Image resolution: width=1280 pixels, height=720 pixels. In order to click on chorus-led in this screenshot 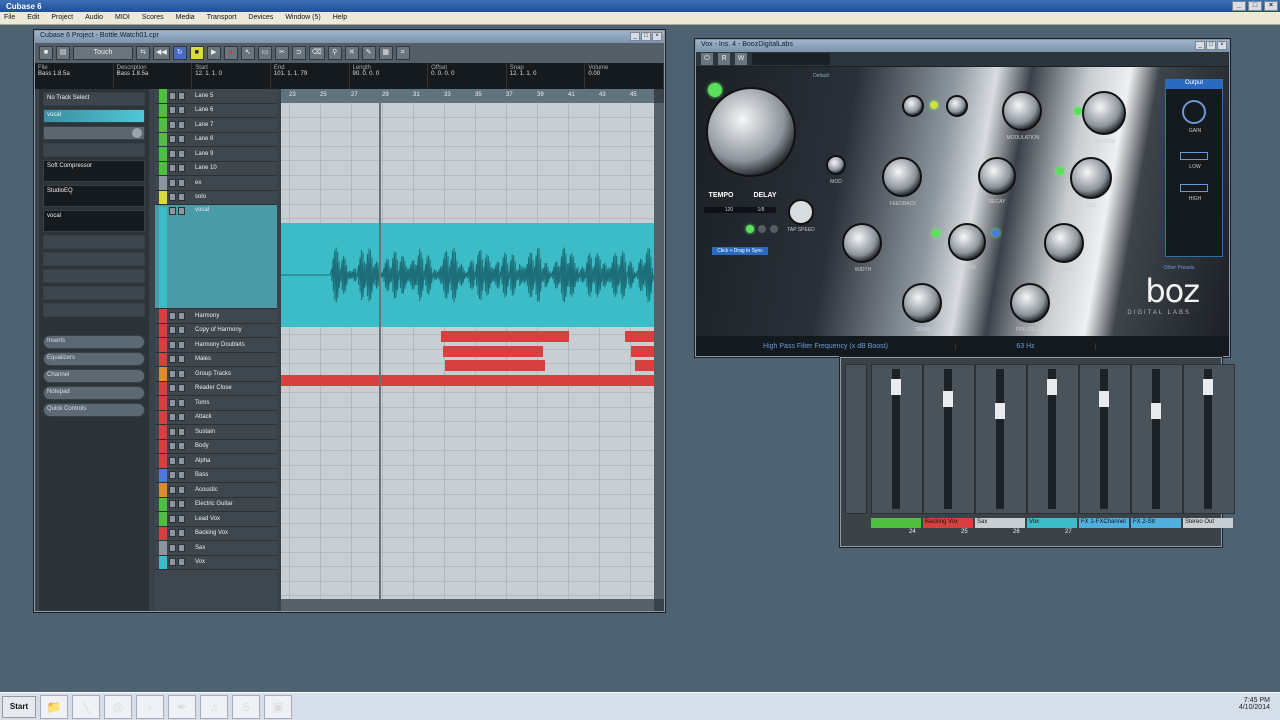, I will do `click(936, 233)`.